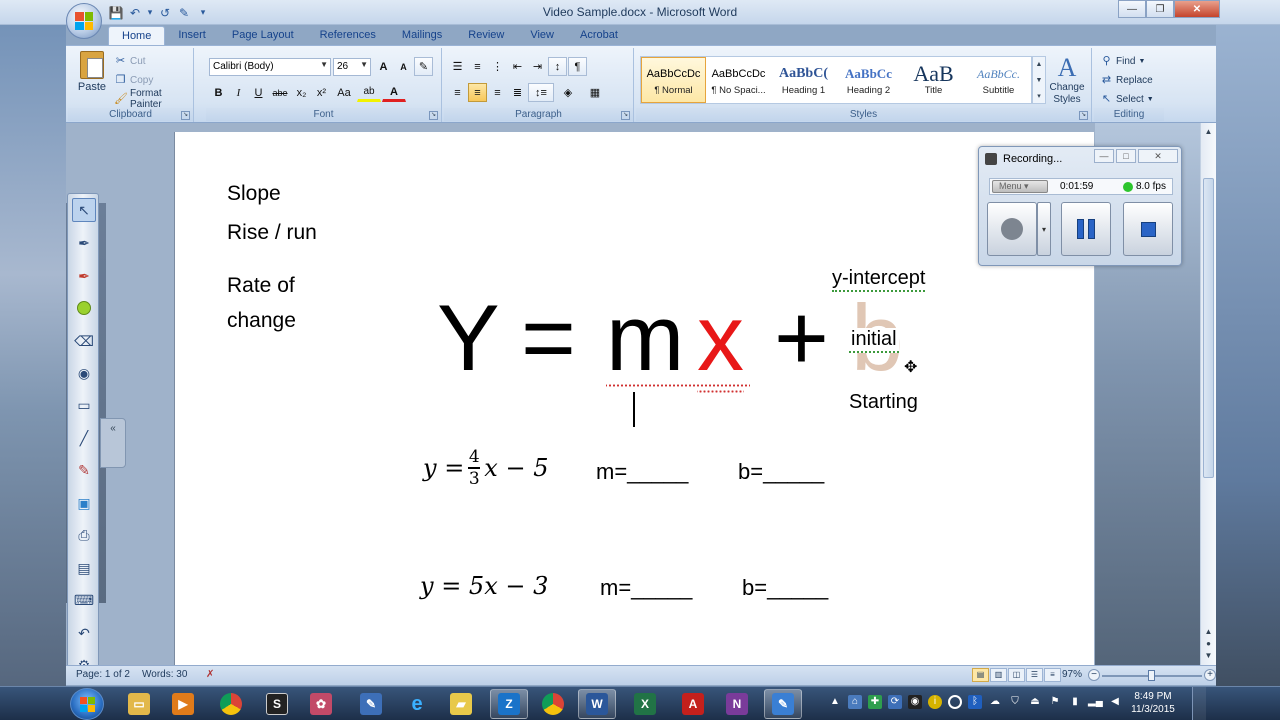  What do you see at coordinates (84, 405) in the screenshot?
I see `screen-tool-icon: ▭` at bounding box center [84, 405].